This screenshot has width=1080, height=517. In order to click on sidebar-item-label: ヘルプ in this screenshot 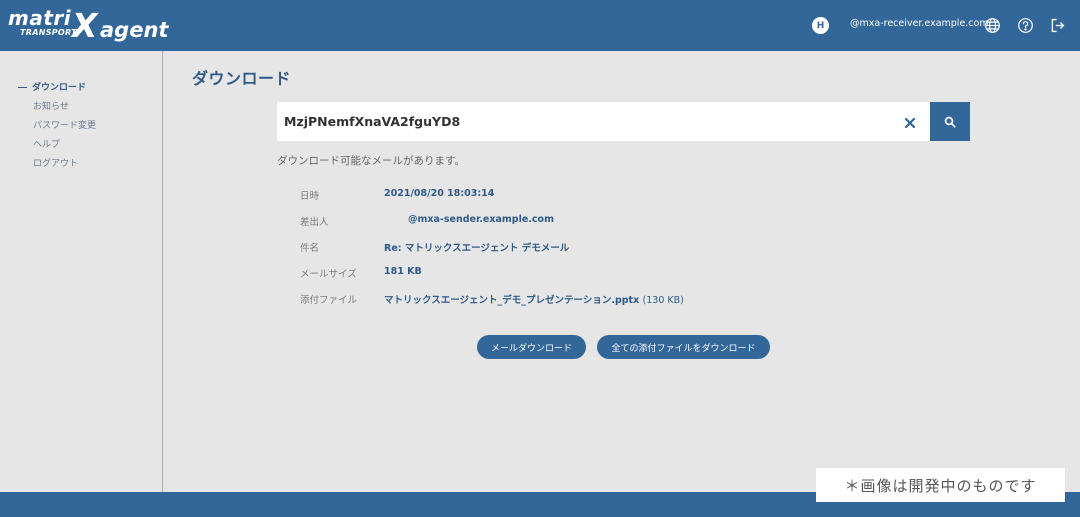, I will do `click(47, 145)`.